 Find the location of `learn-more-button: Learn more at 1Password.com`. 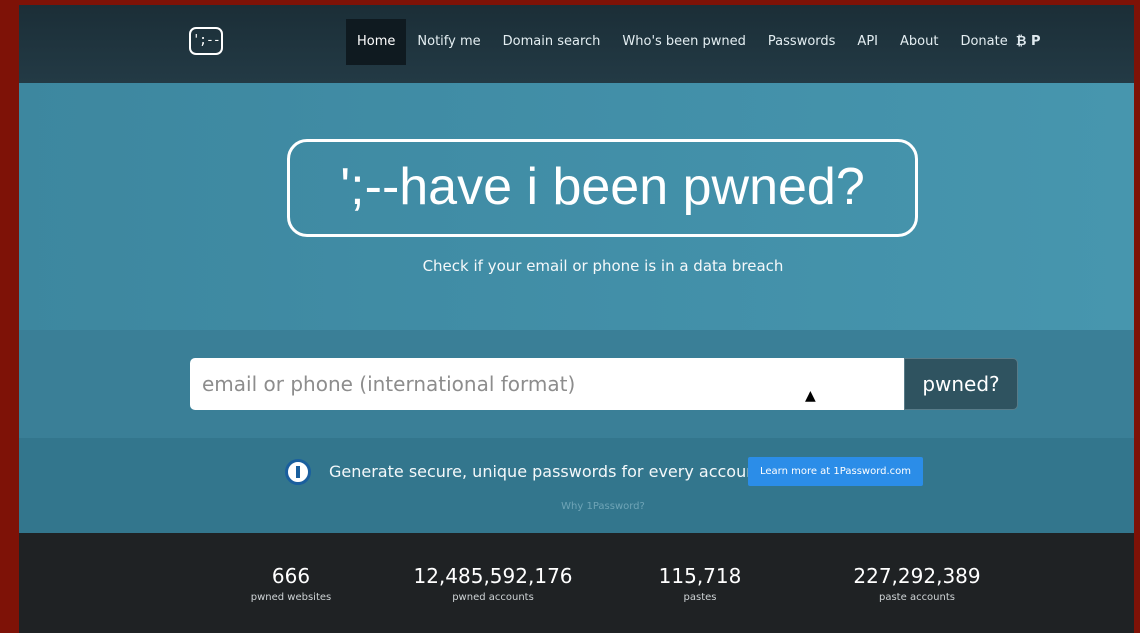

learn-more-button: Learn more at 1Password.com is located at coordinates (835, 471).